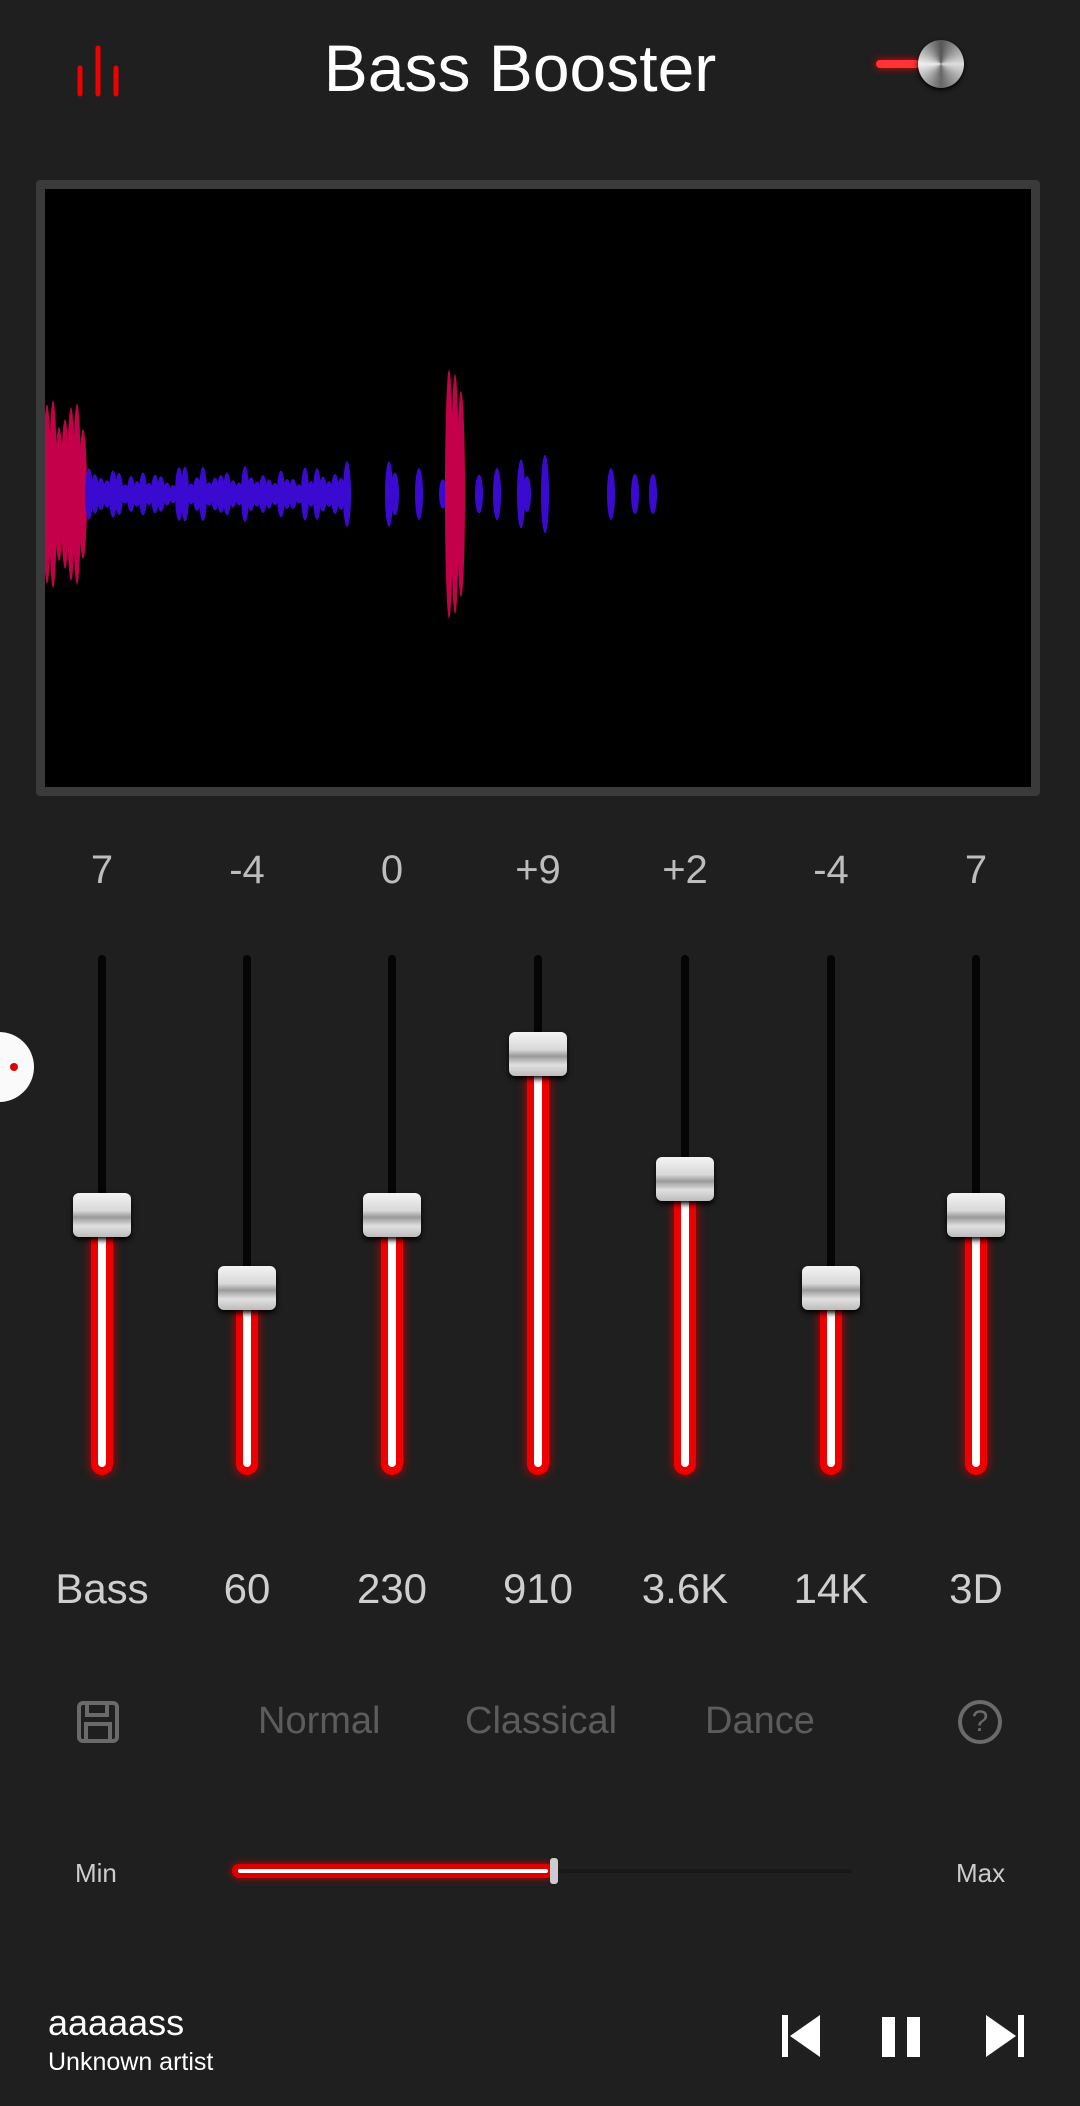  I want to click on preset-normal: Normal, so click(319, 1721).